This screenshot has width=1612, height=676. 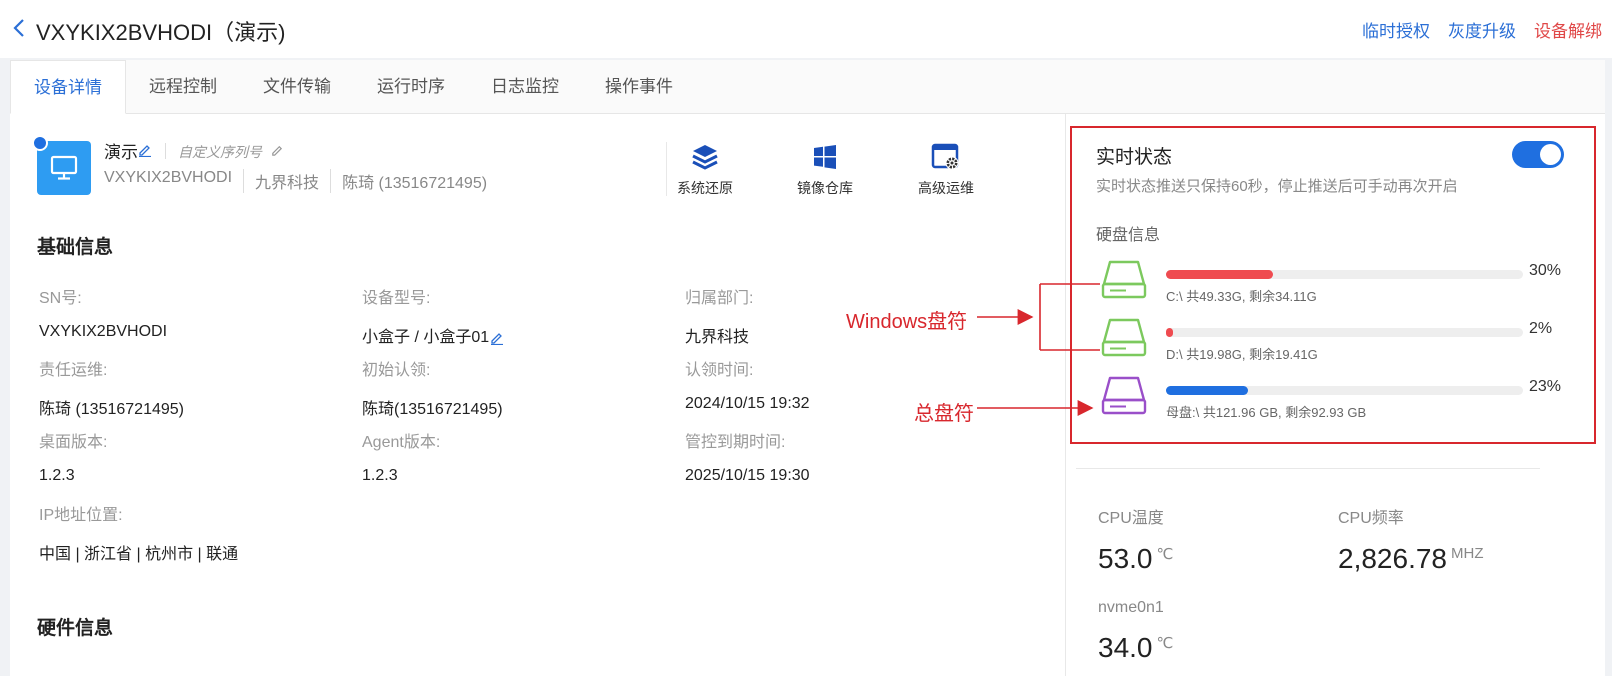 I want to click on disk-usage-percent: 23%, so click(x=1545, y=386).